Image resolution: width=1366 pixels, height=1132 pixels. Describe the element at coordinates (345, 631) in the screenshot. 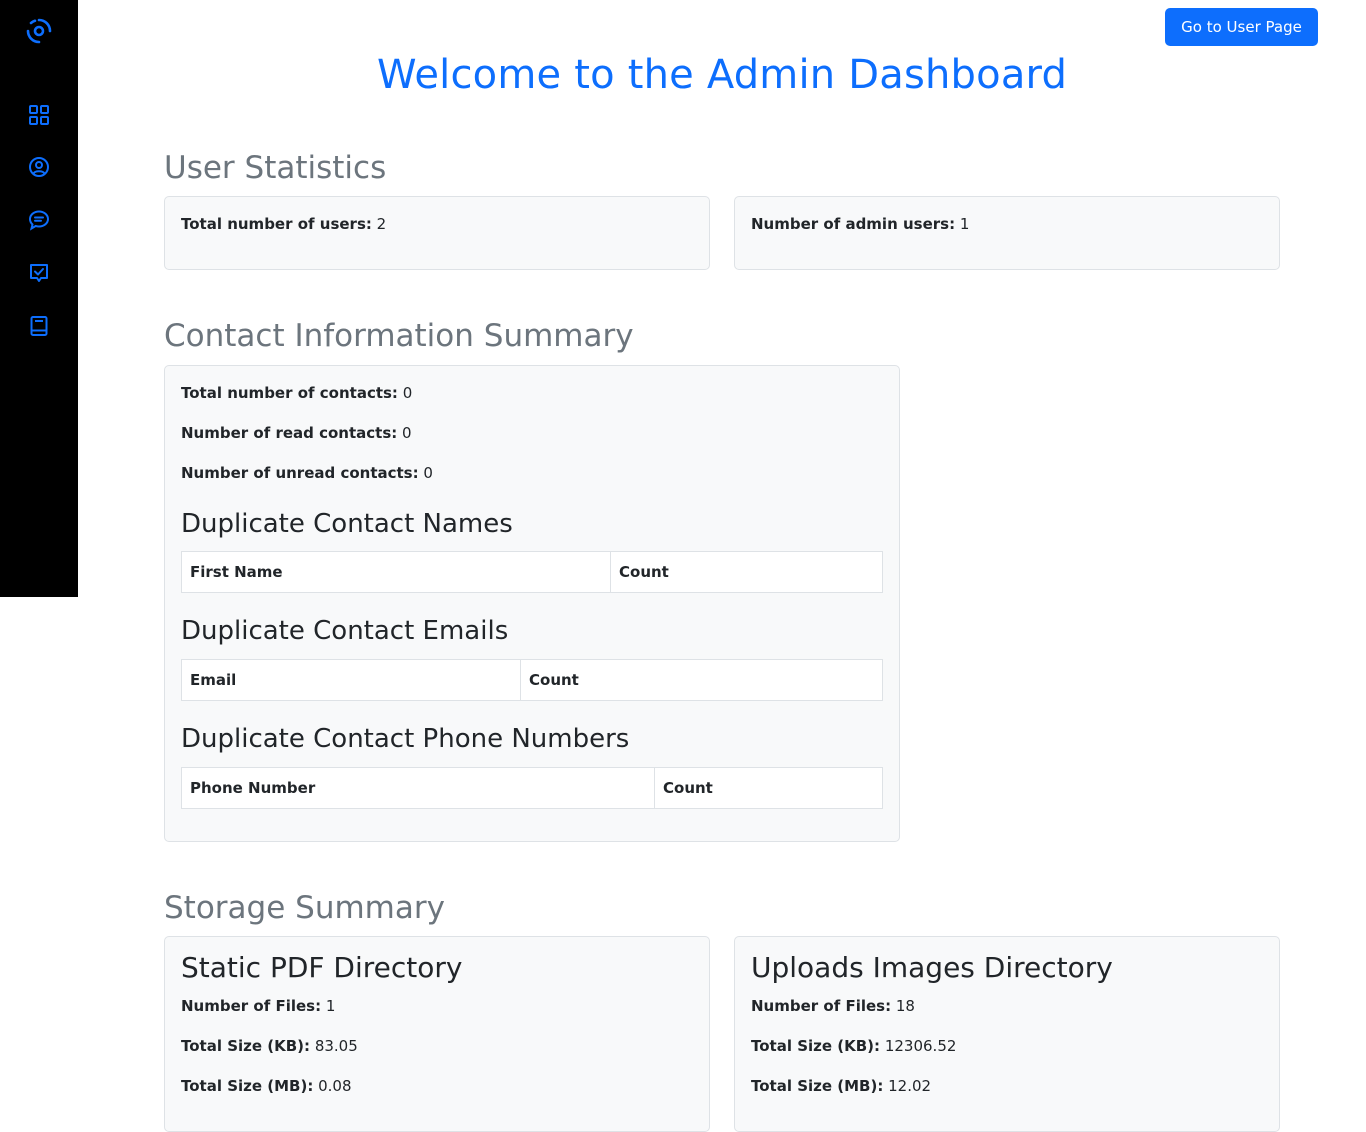

I see `duplicate-emails-title: Duplicate Contact Emails` at that location.